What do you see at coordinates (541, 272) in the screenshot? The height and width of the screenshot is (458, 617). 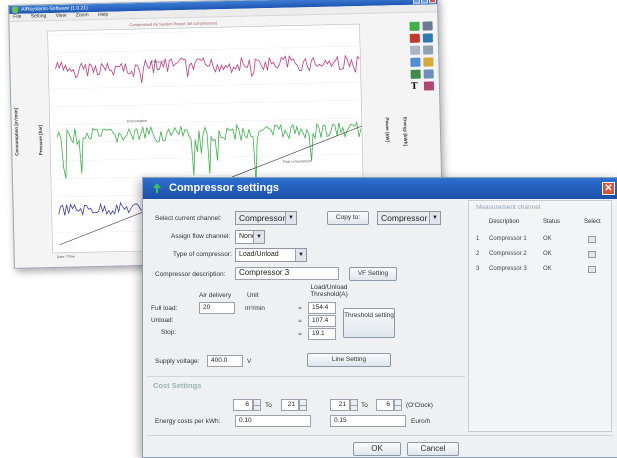 I see `measurement-row: 3 Compressor 3 OK` at bounding box center [541, 272].